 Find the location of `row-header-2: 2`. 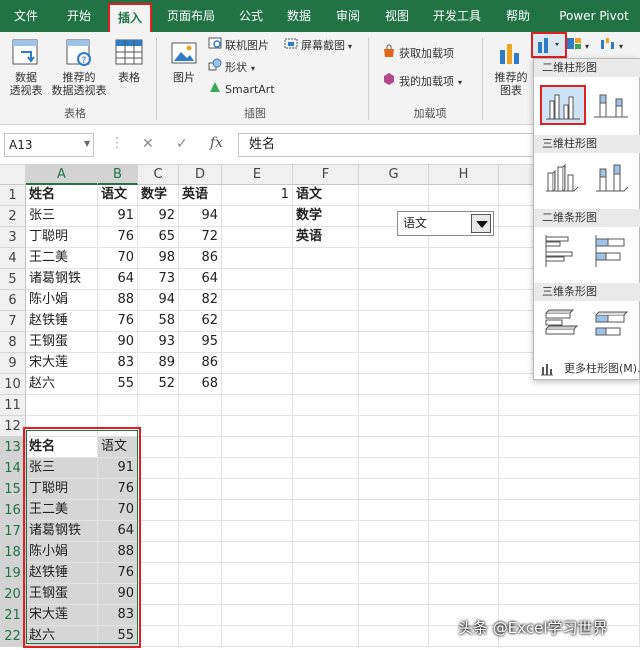

row-header-2: 2 is located at coordinates (13, 216).